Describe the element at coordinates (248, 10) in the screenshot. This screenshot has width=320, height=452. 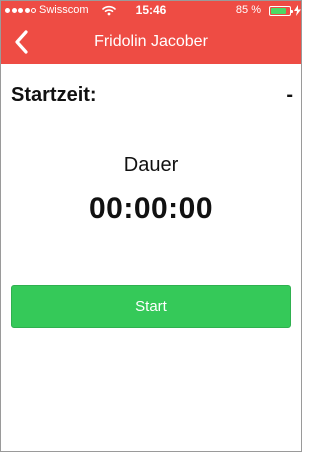
I see `battery-percentage: 85 %` at that location.